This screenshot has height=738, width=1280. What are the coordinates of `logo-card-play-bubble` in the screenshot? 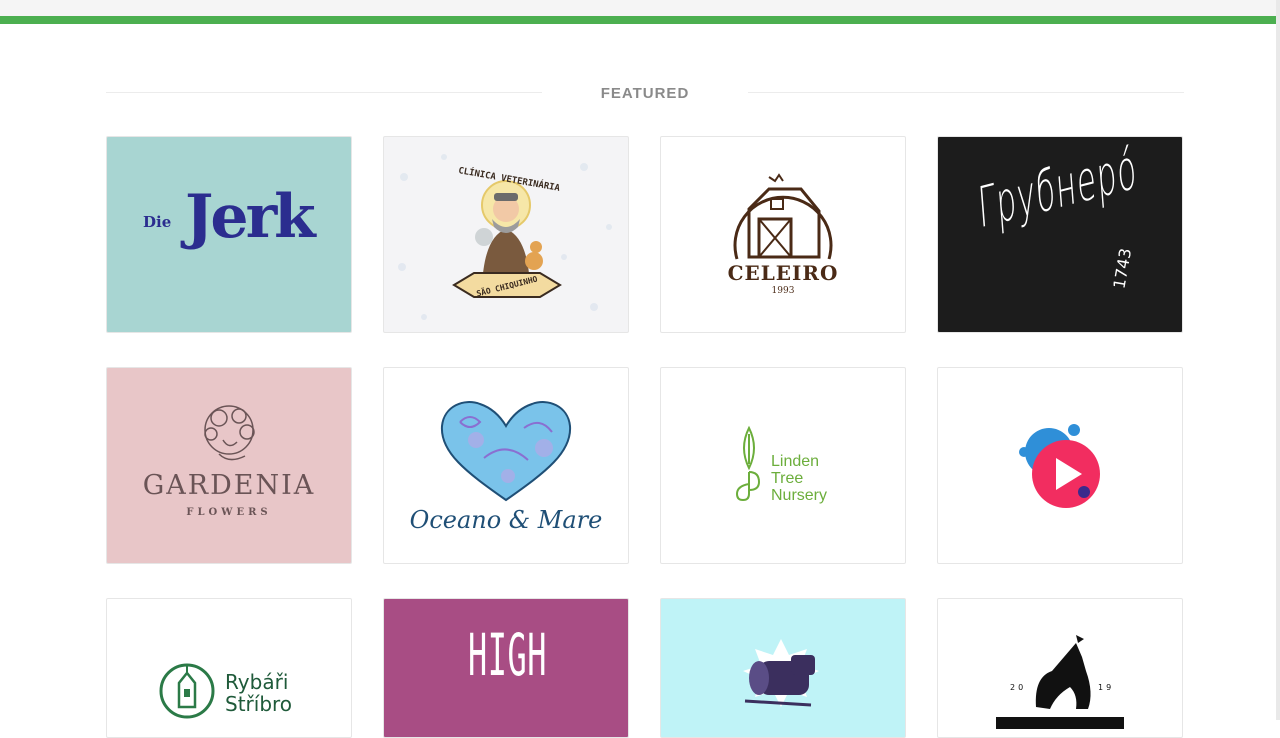 It's located at (1060, 465).